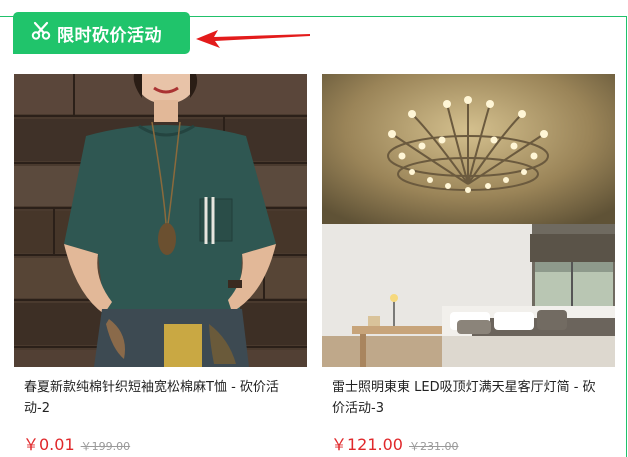  I want to click on product-price: ￥0.01, so click(49, 444).